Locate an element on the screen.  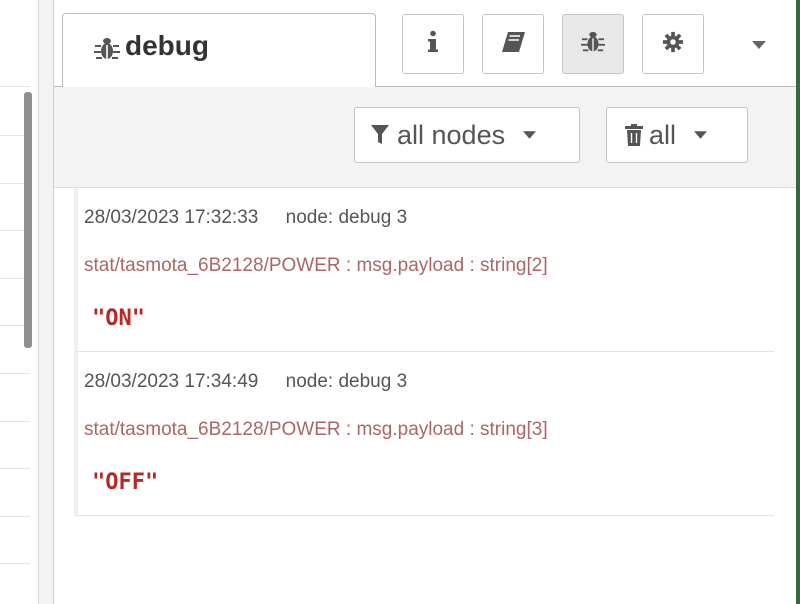
message-meta: 28/03/2023 17:34:49 node: debug 3 is located at coordinates (245, 382).